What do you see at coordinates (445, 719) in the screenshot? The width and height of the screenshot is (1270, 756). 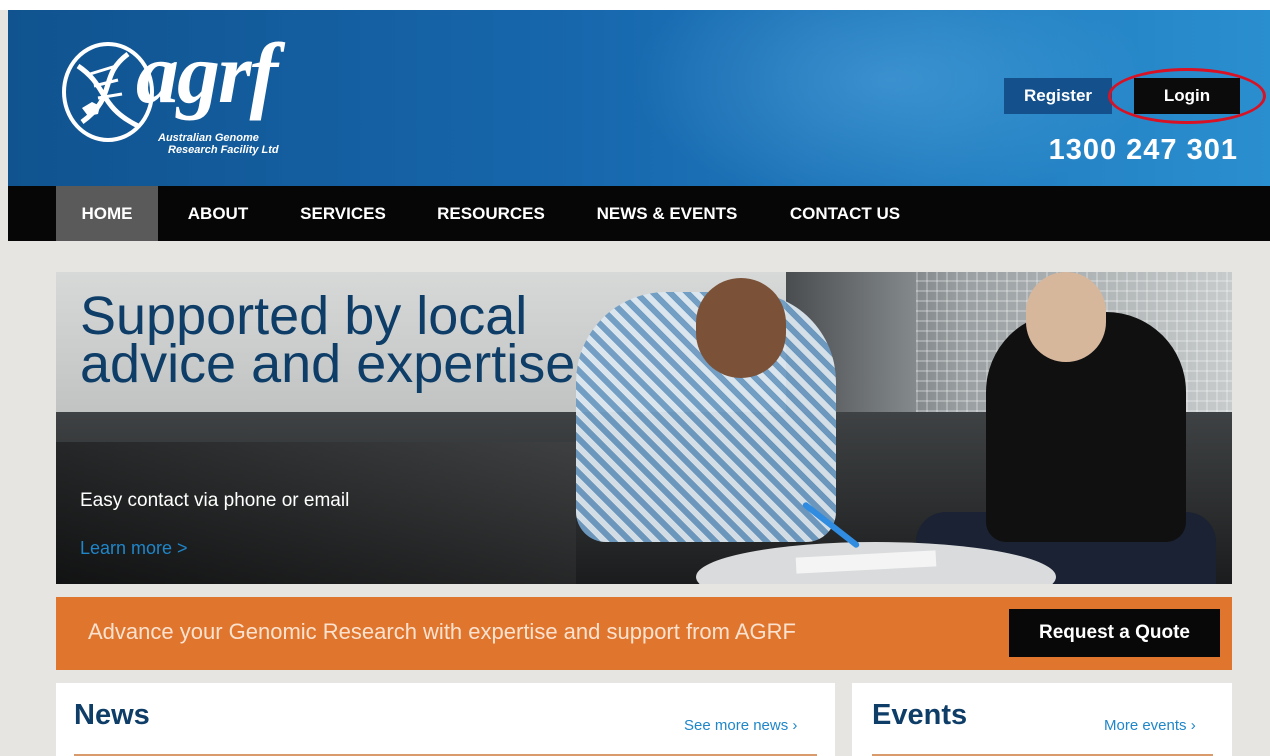 I see `news-panel: News See more news ›` at bounding box center [445, 719].